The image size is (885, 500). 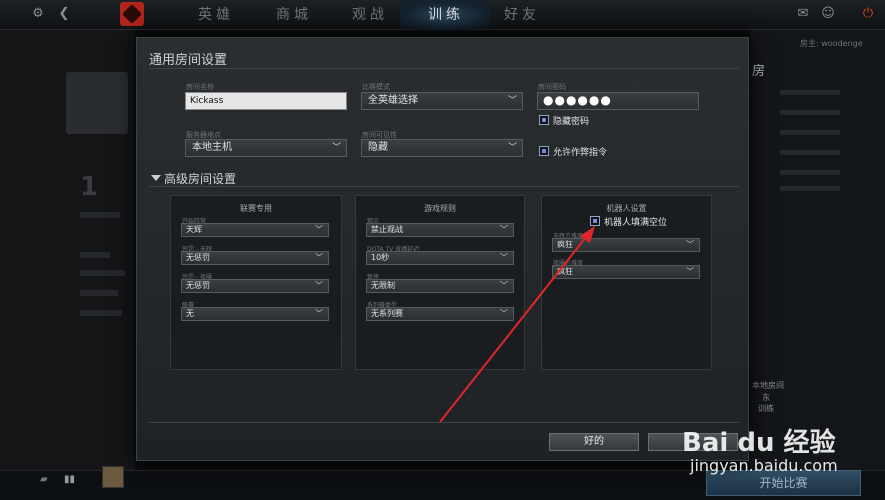 I want to click on fill-with-bots-checkbox, so click(x=595, y=221).